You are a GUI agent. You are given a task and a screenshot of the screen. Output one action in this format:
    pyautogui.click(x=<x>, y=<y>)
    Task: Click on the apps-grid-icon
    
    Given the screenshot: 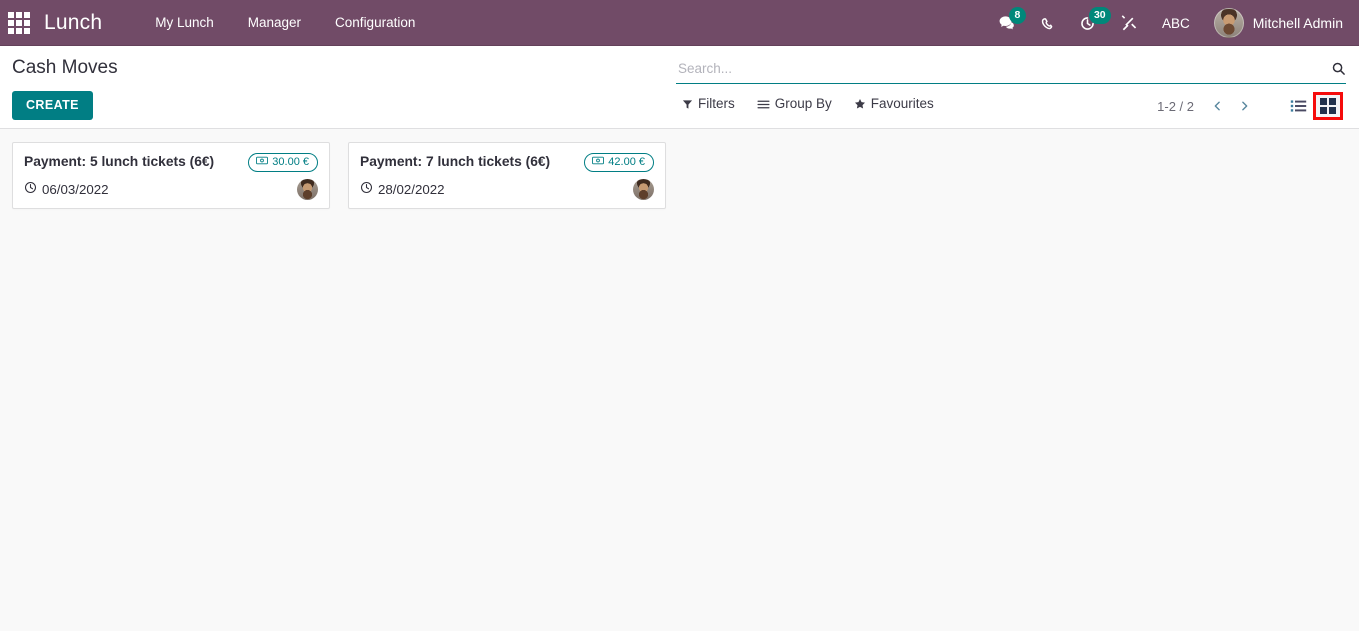 What is the action you would take?
    pyautogui.click(x=19, y=23)
    